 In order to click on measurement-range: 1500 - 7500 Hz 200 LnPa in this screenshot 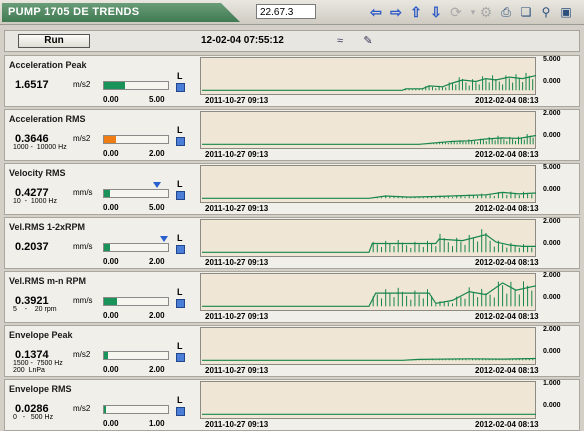, I will do `click(38, 367)`.